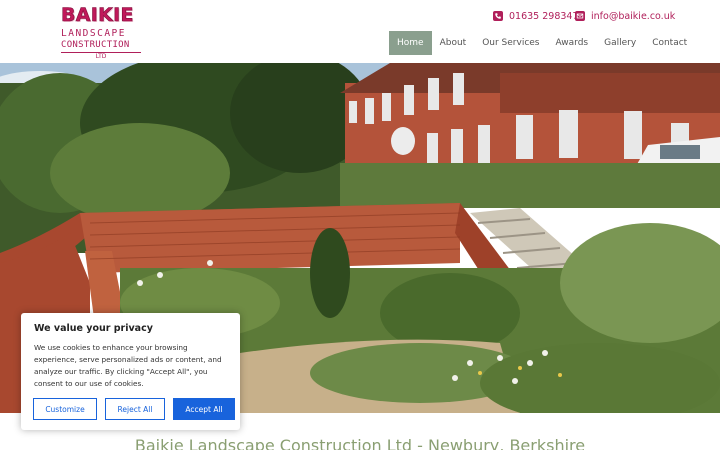  I want to click on nav-home: Home, so click(410, 43).